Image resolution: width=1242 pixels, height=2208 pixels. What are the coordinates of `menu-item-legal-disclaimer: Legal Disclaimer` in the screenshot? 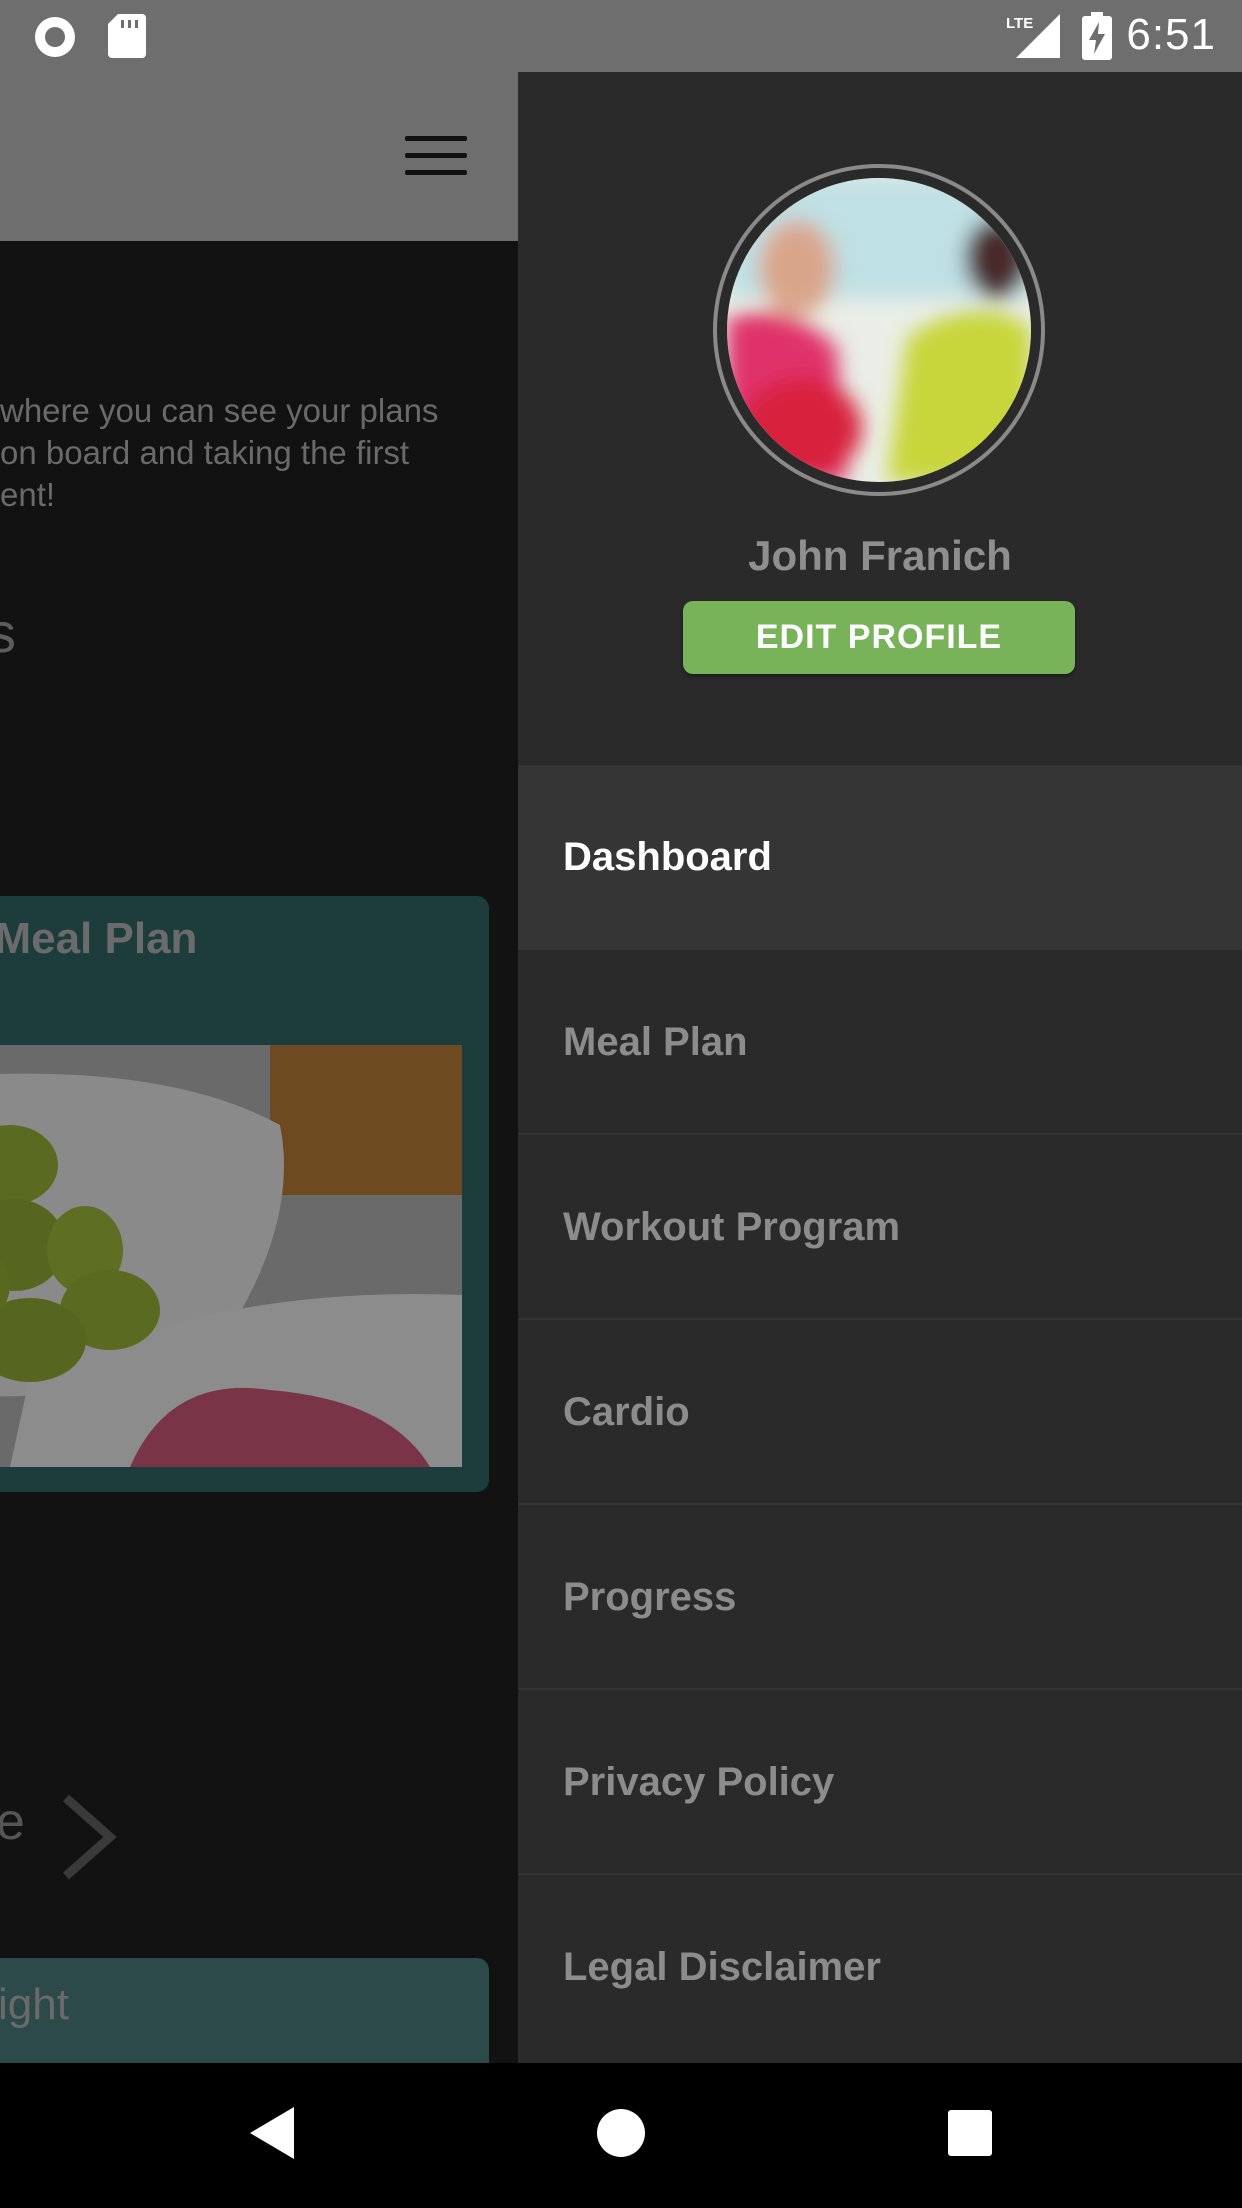 It's located at (880, 1967).